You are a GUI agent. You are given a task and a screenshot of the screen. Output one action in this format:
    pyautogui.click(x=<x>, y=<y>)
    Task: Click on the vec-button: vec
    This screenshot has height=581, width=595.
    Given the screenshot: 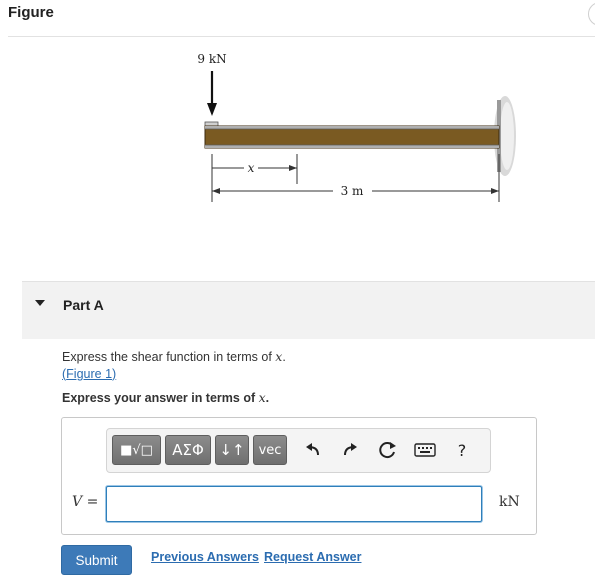 What is the action you would take?
    pyautogui.click(x=270, y=450)
    